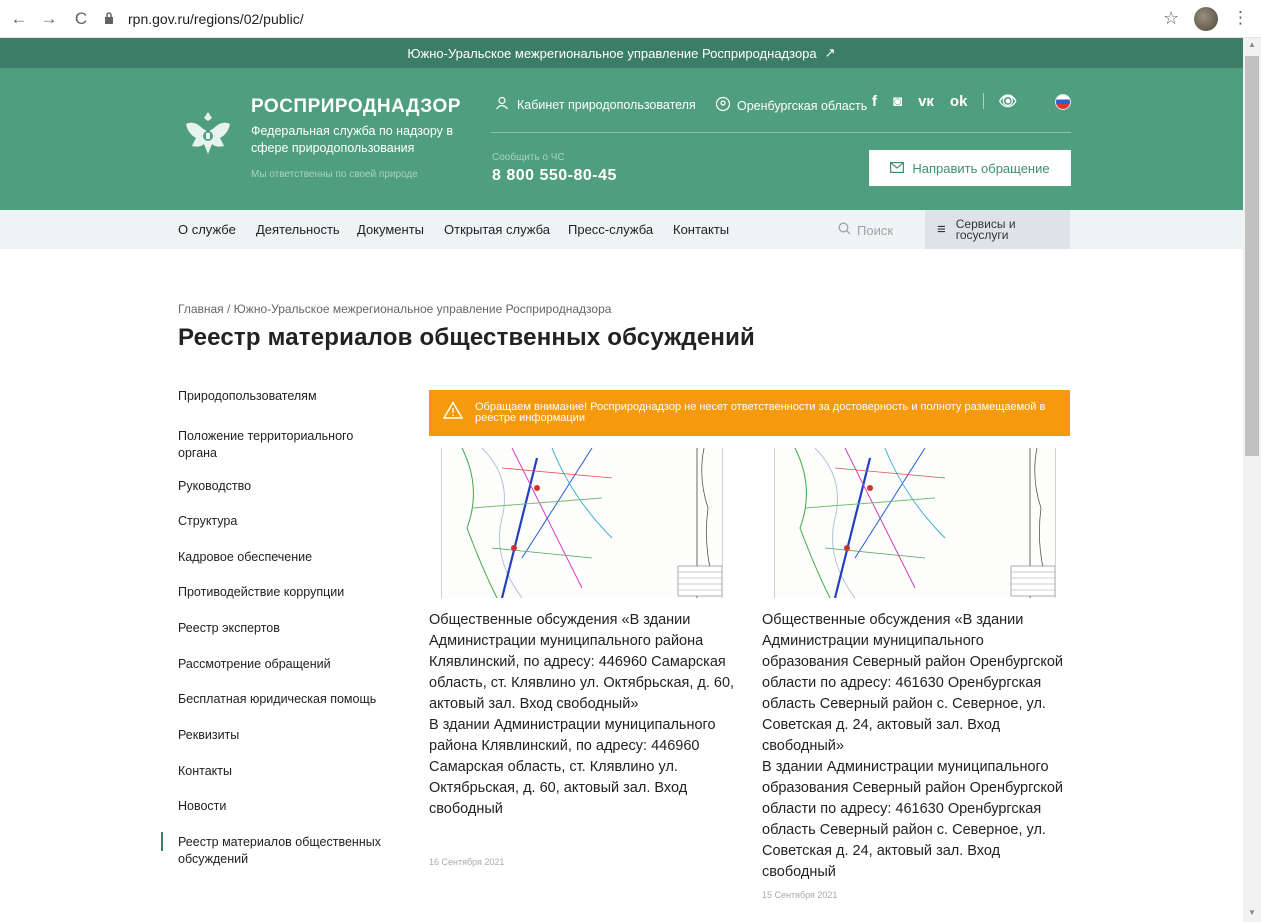  Describe the element at coordinates (897, 101) in the screenshot. I see `instagram-icon: ◙` at that location.